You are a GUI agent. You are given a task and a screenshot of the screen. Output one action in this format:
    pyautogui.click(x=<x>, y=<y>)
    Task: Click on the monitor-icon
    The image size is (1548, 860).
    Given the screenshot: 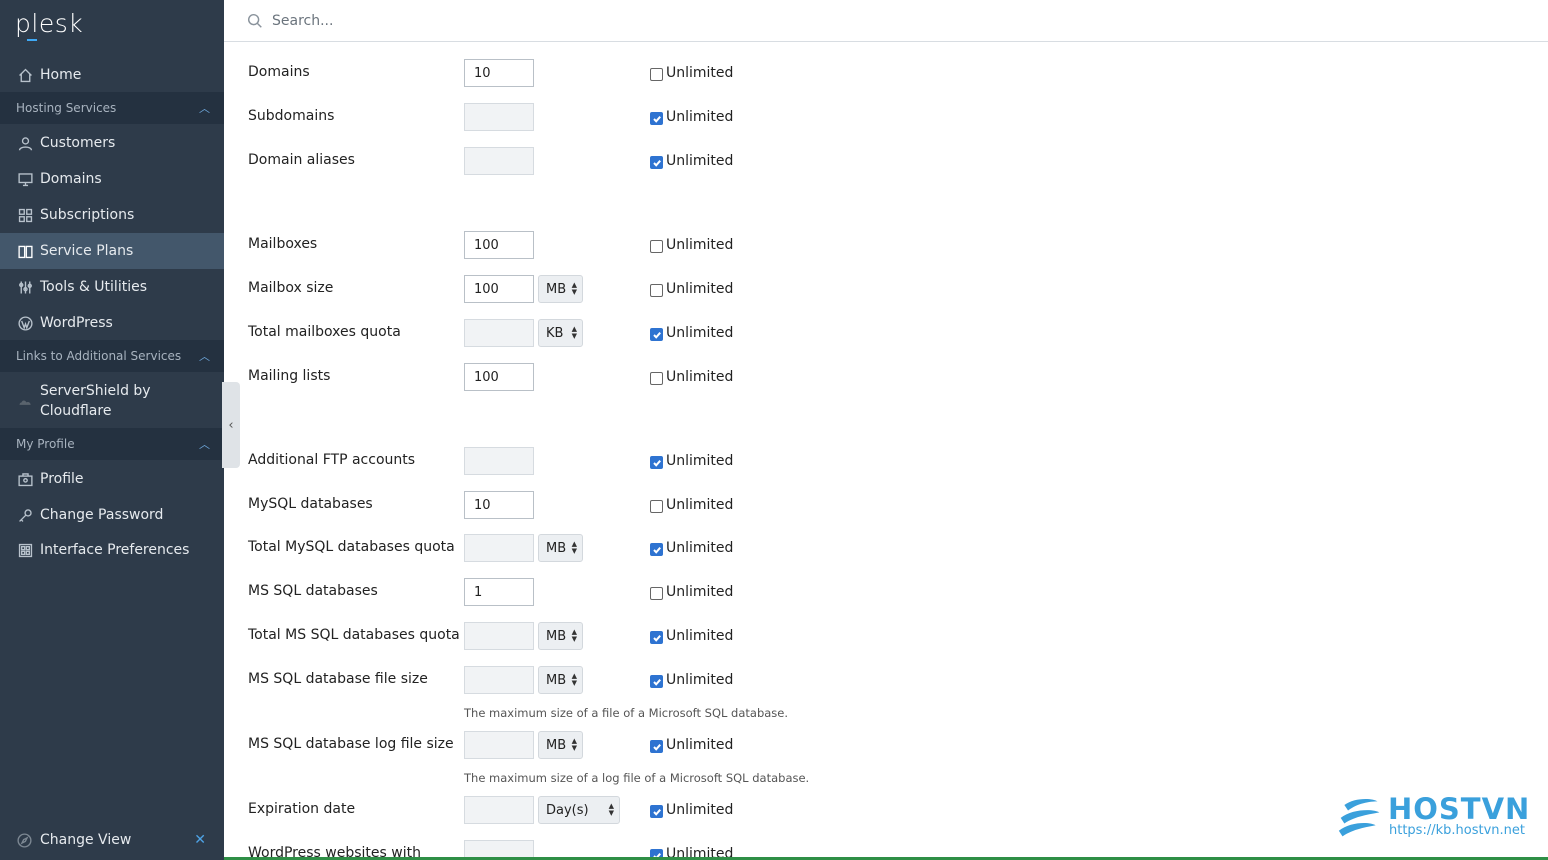 What is the action you would take?
    pyautogui.click(x=25, y=179)
    